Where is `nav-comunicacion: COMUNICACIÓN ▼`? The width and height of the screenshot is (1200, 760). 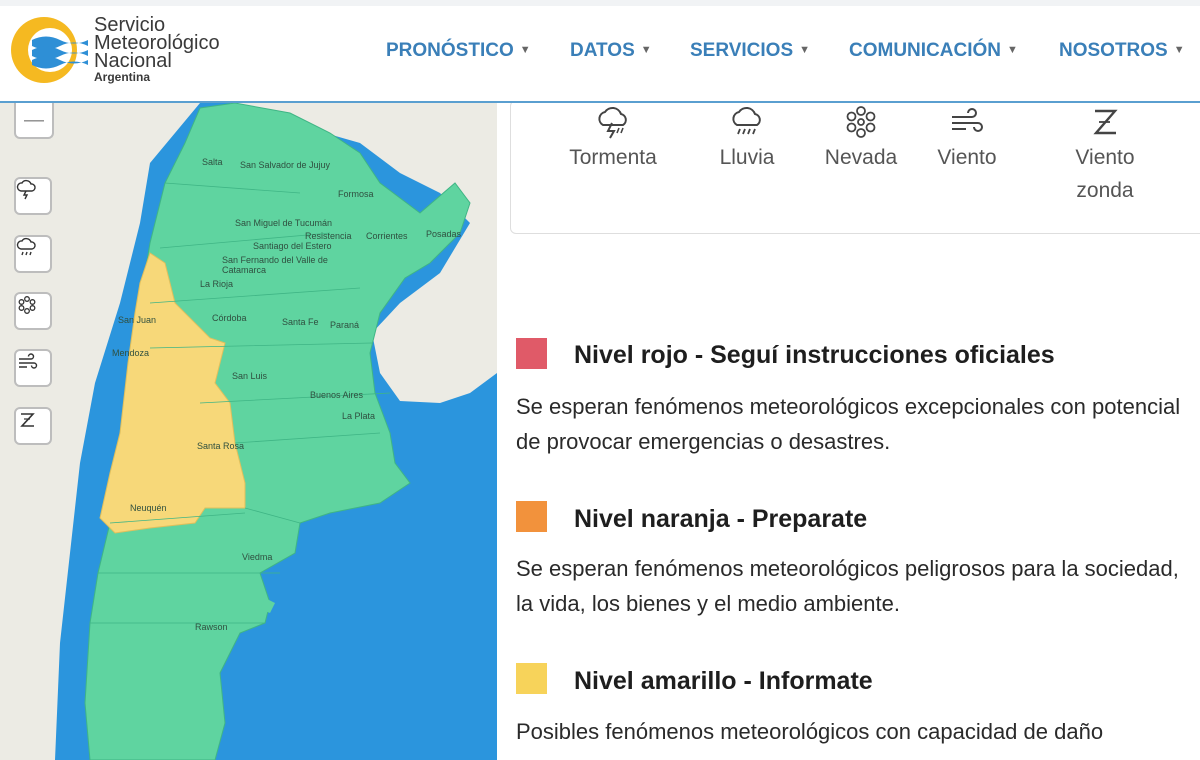 nav-comunicacion: COMUNICACIÓN ▼ is located at coordinates (933, 51).